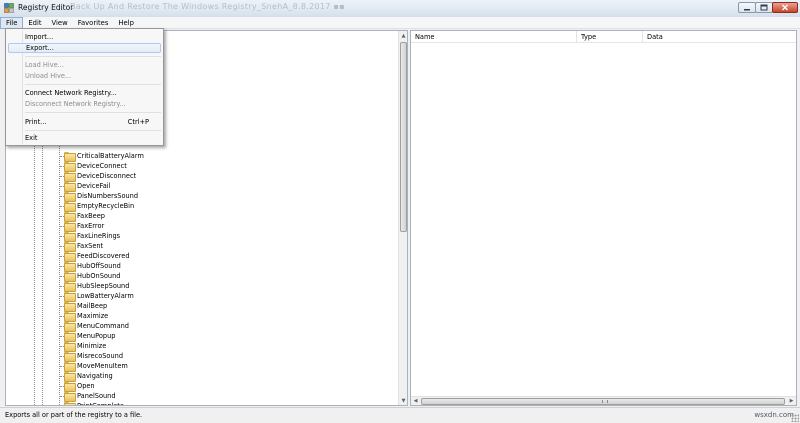  What do you see at coordinates (93, 316) in the screenshot?
I see `tree-item-label: Maximize` at bounding box center [93, 316].